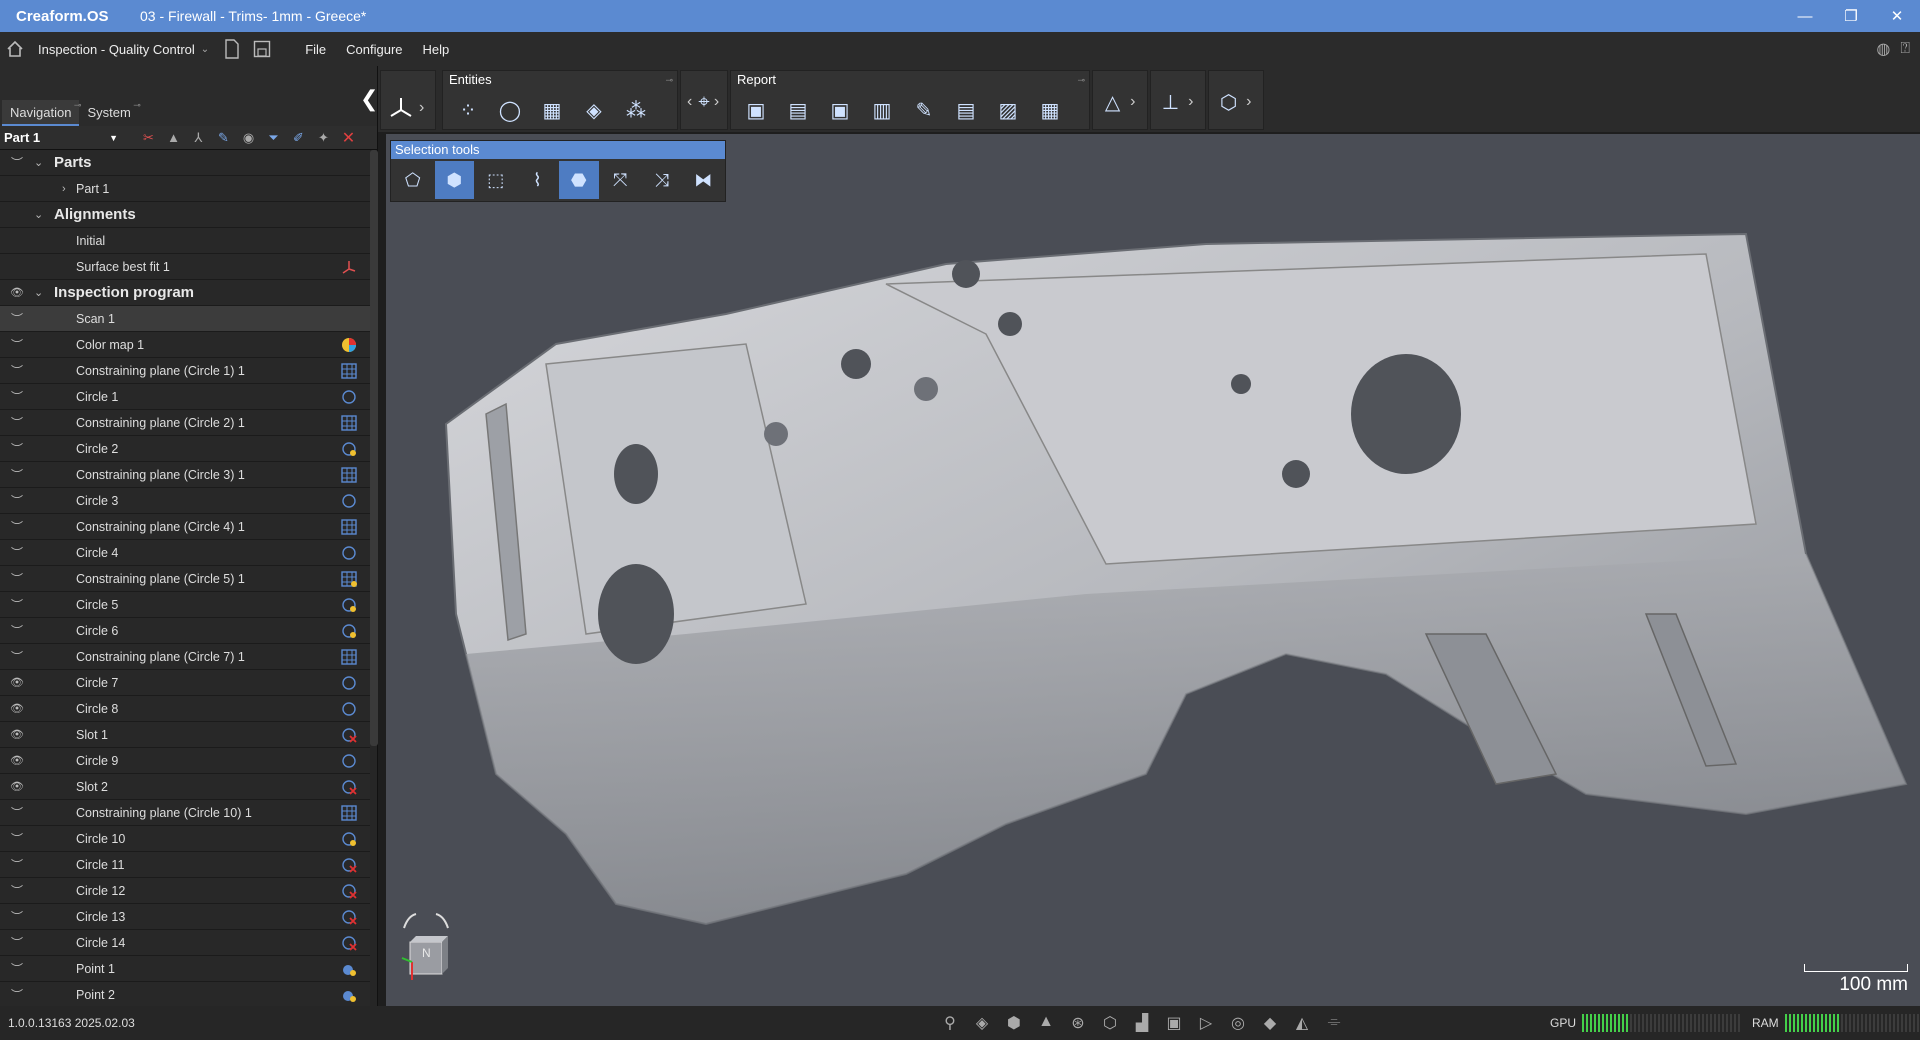 The width and height of the screenshot is (1920, 1040). I want to click on circles-icon: ⁂, so click(636, 110).